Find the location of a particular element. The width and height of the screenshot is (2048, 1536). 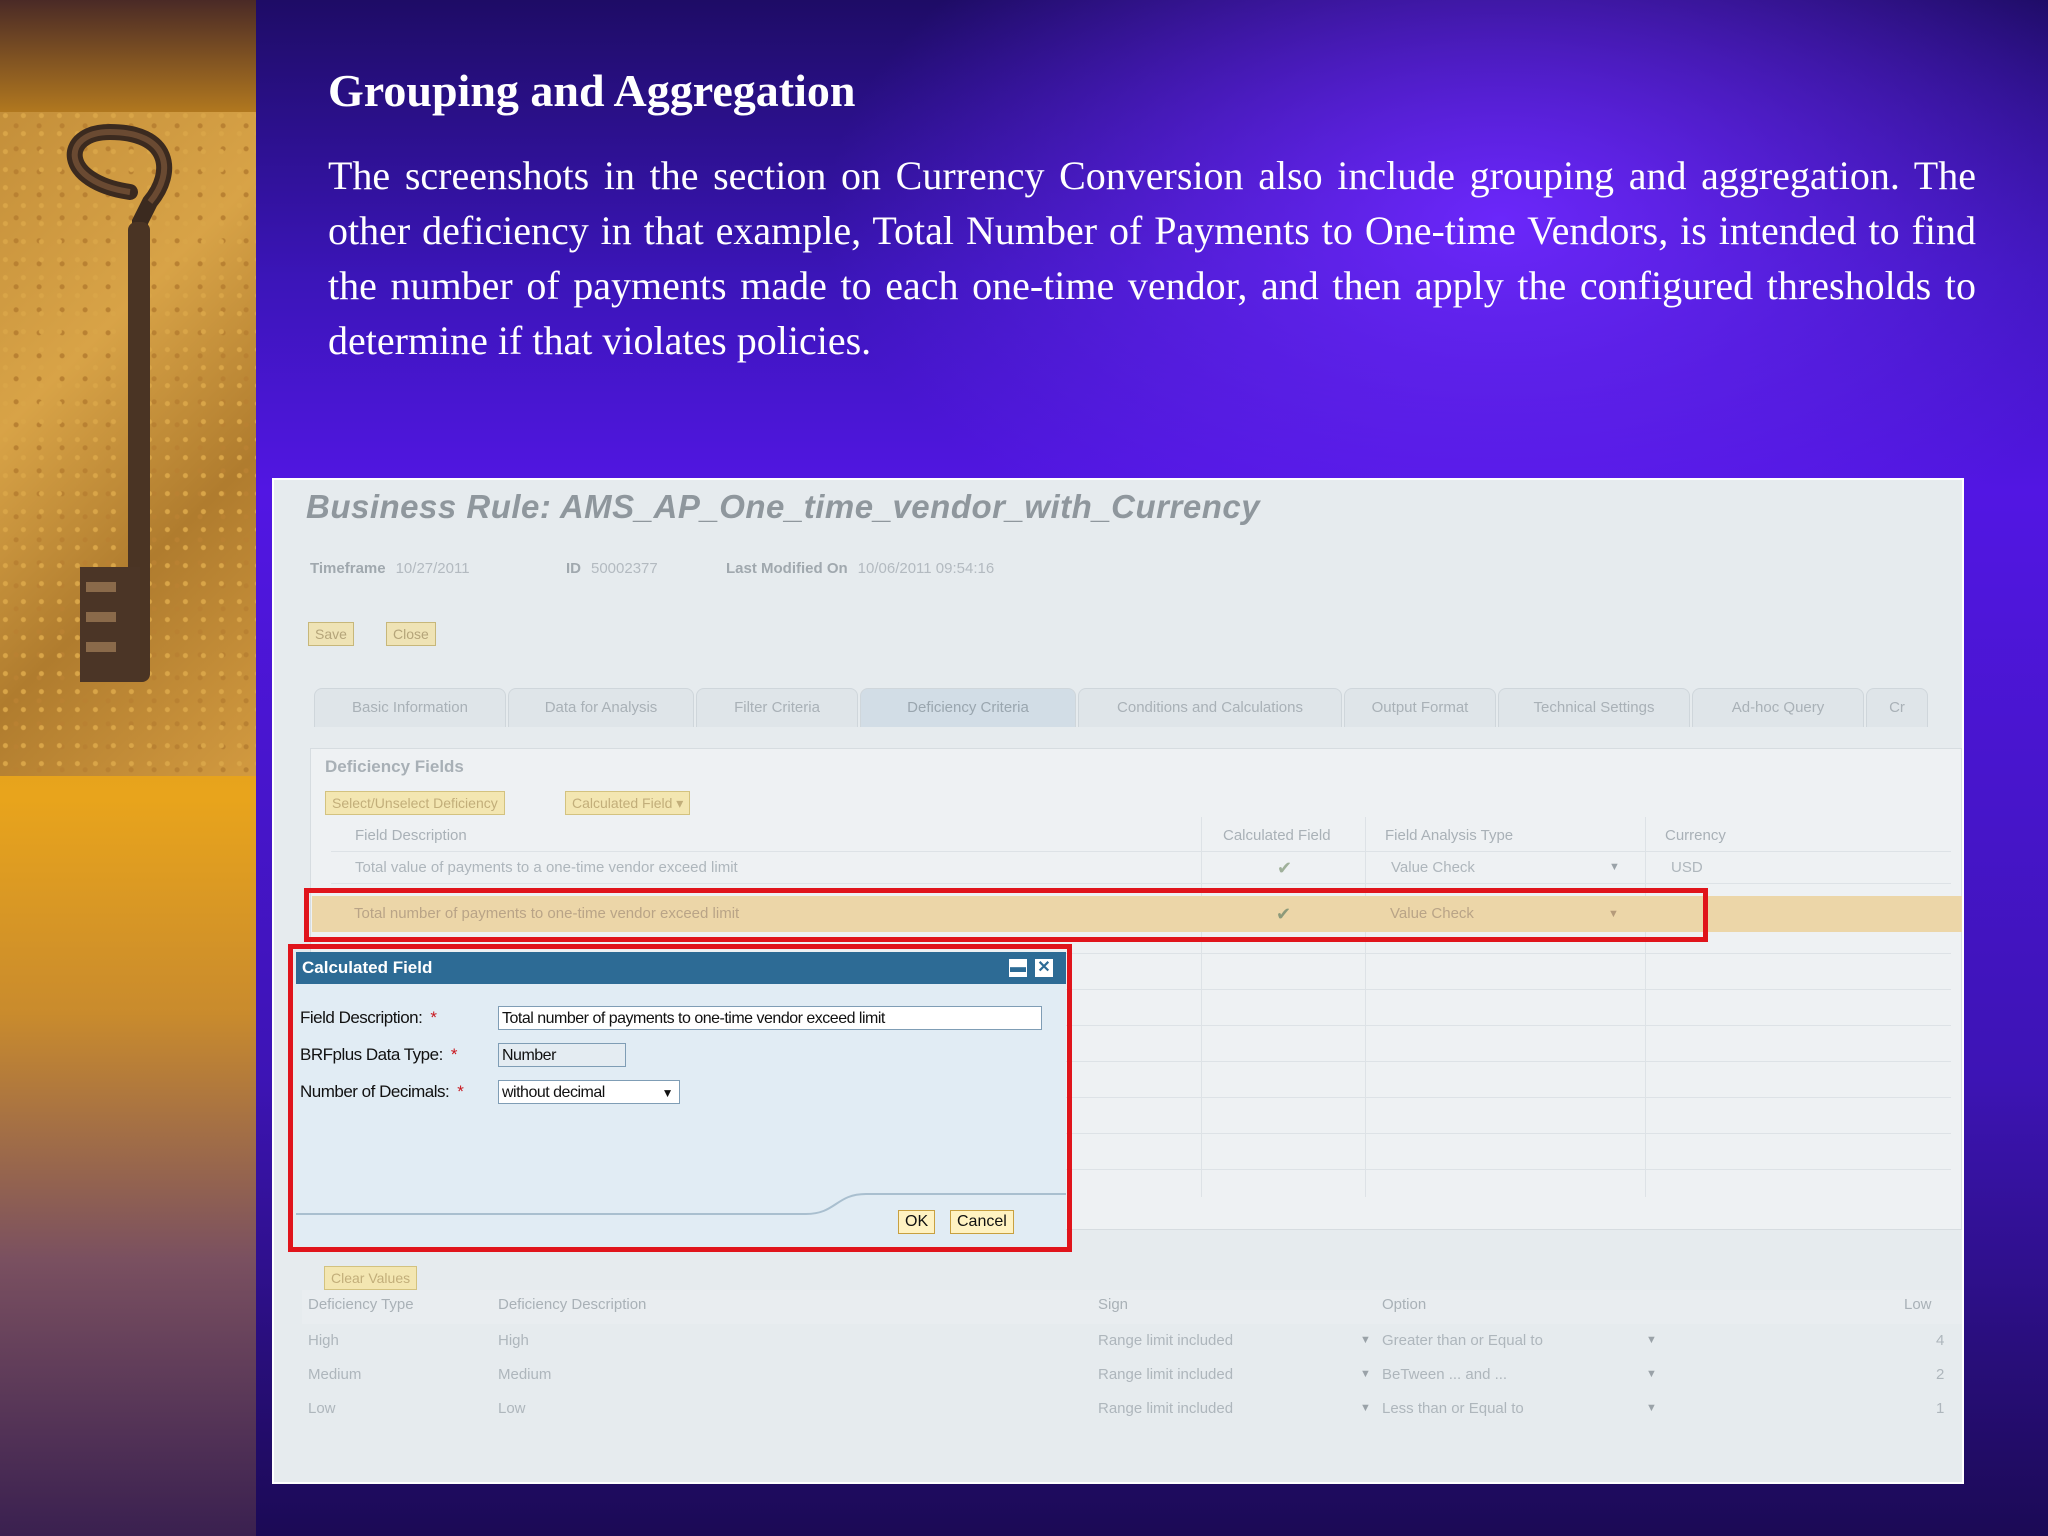

col-calculated-field: Calculated Field is located at coordinates (1277, 835).